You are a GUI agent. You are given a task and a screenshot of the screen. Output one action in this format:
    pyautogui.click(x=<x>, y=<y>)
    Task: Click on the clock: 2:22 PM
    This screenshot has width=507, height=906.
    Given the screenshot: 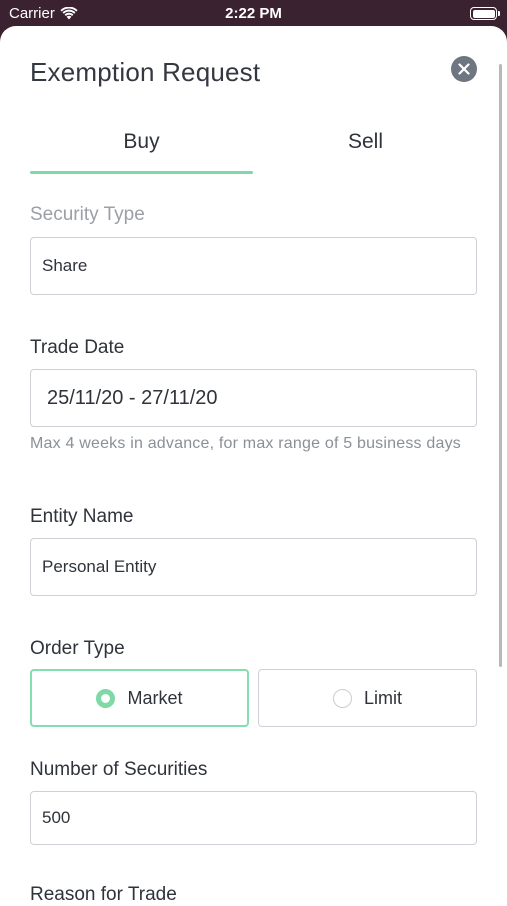 What is the action you would take?
    pyautogui.click(x=253, y=13)
    